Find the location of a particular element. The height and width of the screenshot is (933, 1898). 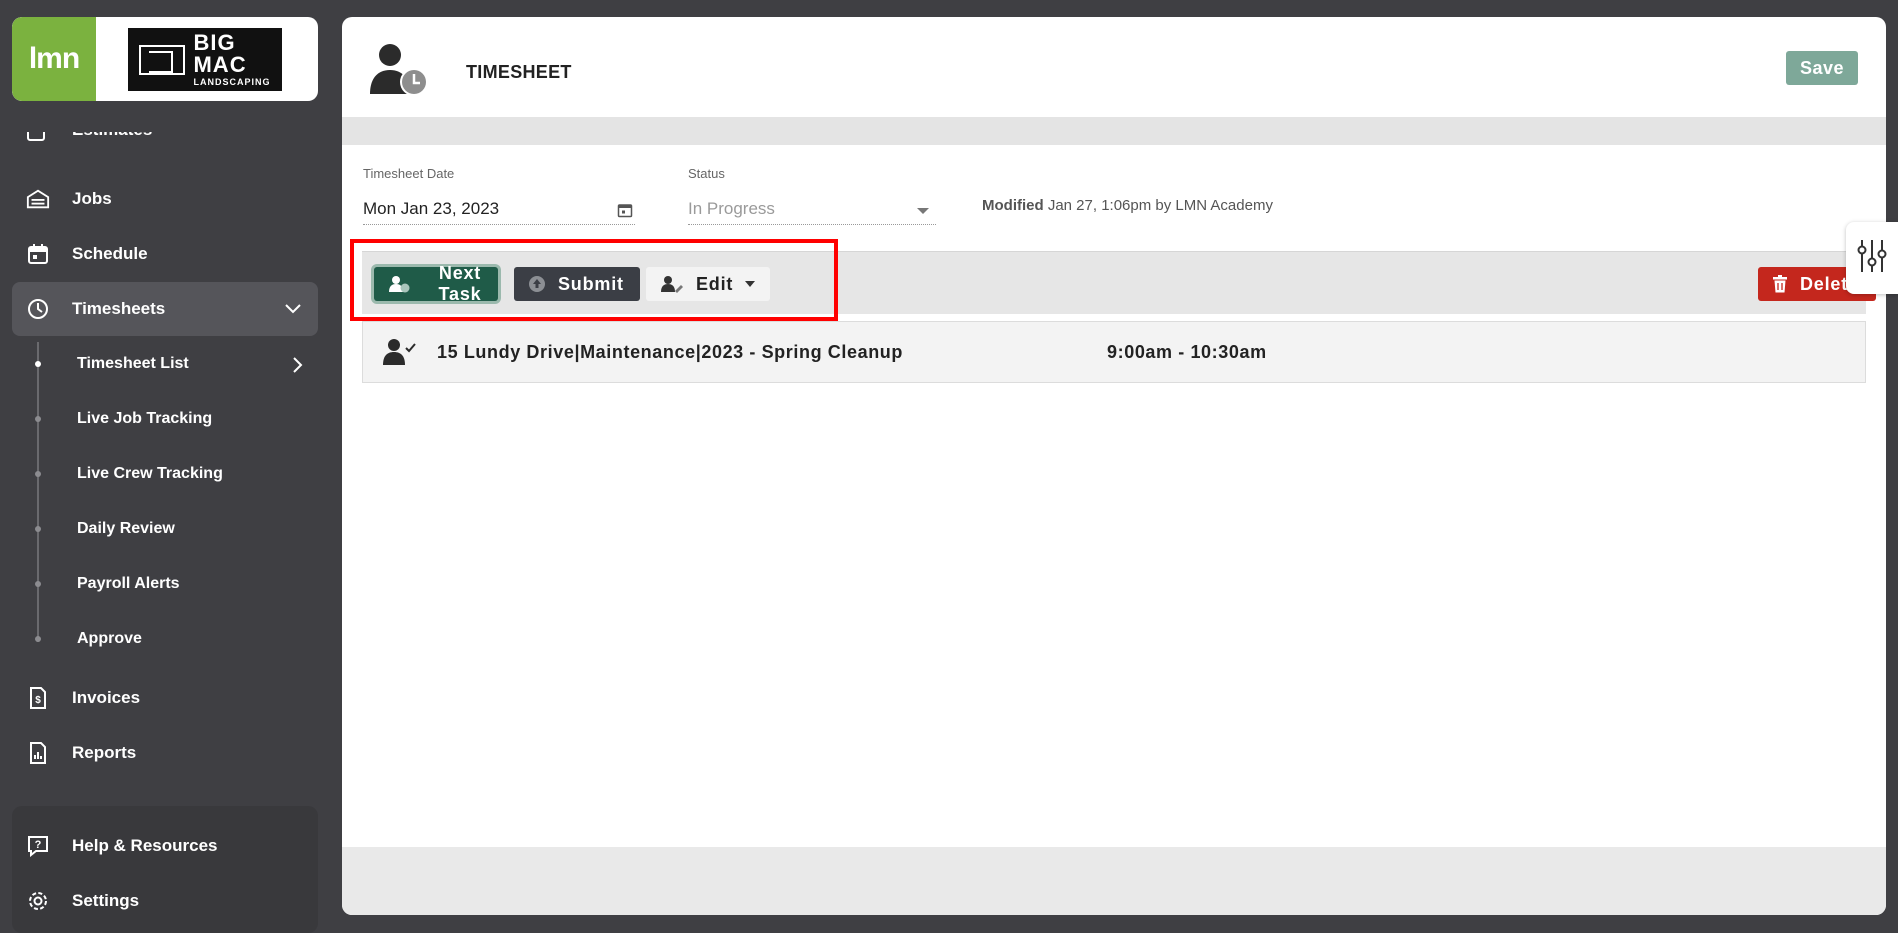

sub-item-timesheet-list: Timesheet List is located at coordinates (159, 364).